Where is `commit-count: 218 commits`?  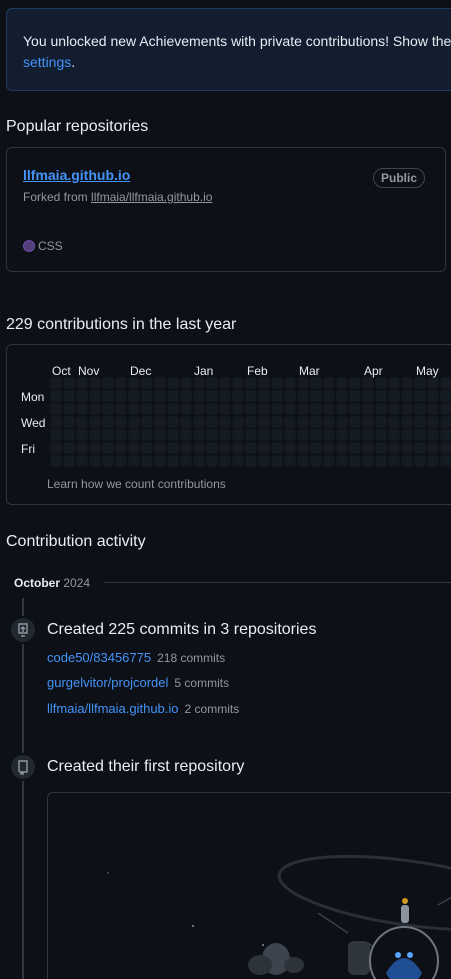
commit-count: 218 commits is located at coordinates (191, 658).